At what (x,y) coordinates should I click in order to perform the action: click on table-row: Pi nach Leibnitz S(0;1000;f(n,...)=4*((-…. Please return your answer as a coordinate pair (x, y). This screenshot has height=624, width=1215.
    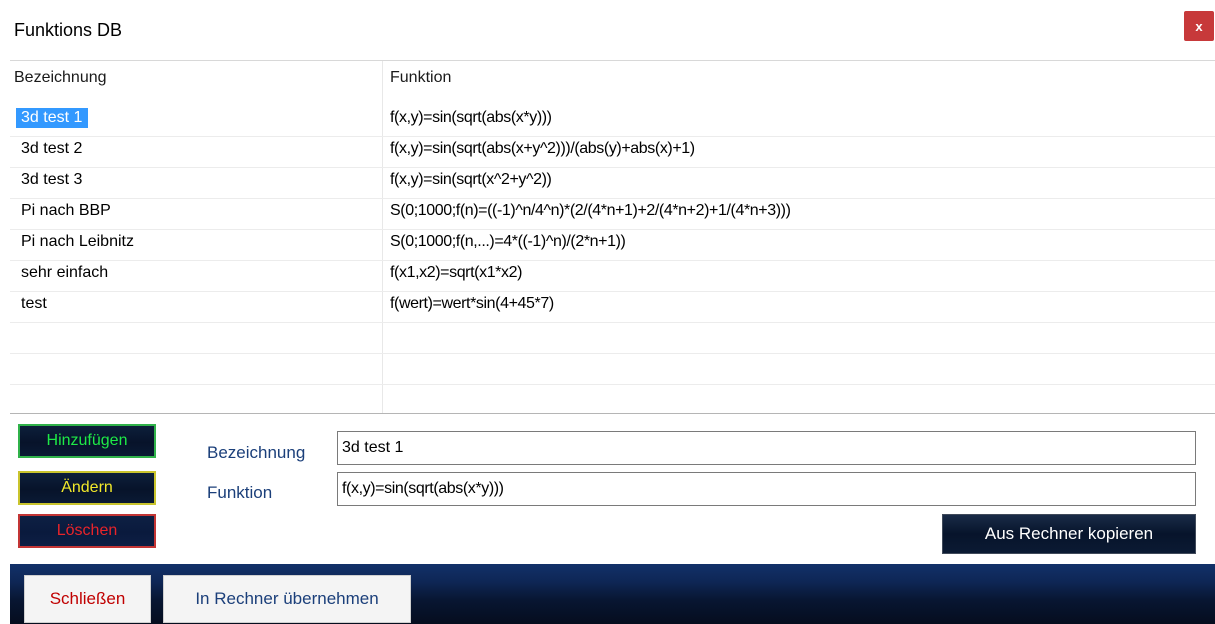
    Looking at the image, I should click on (612, 245).